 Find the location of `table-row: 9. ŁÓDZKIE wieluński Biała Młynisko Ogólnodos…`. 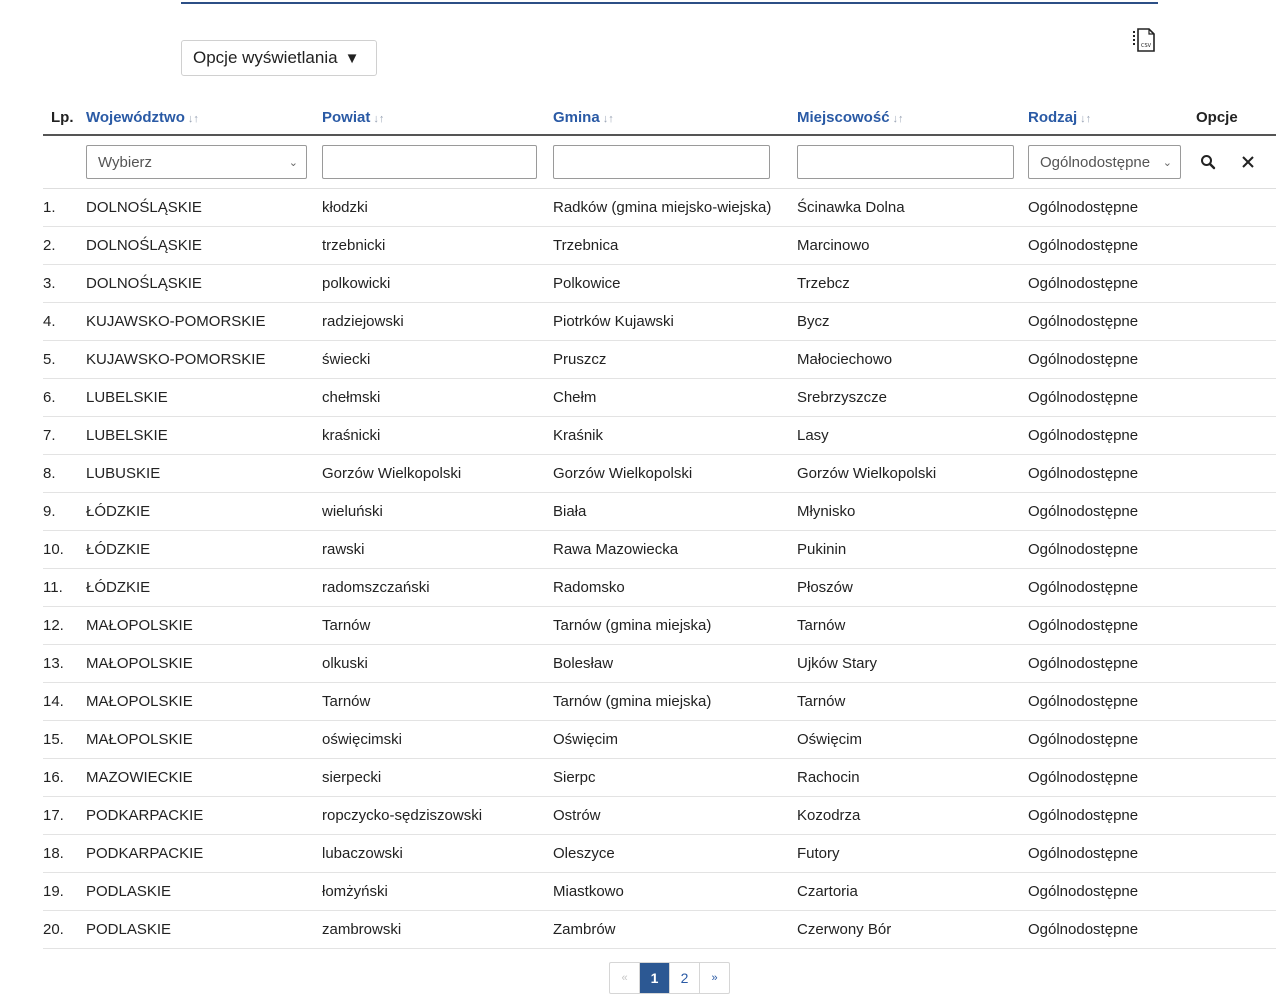

table-row: 9. ŁÓDZKIE wieluński Biała Młynisko Ogólnodos… is located at coordinates (659, 511).